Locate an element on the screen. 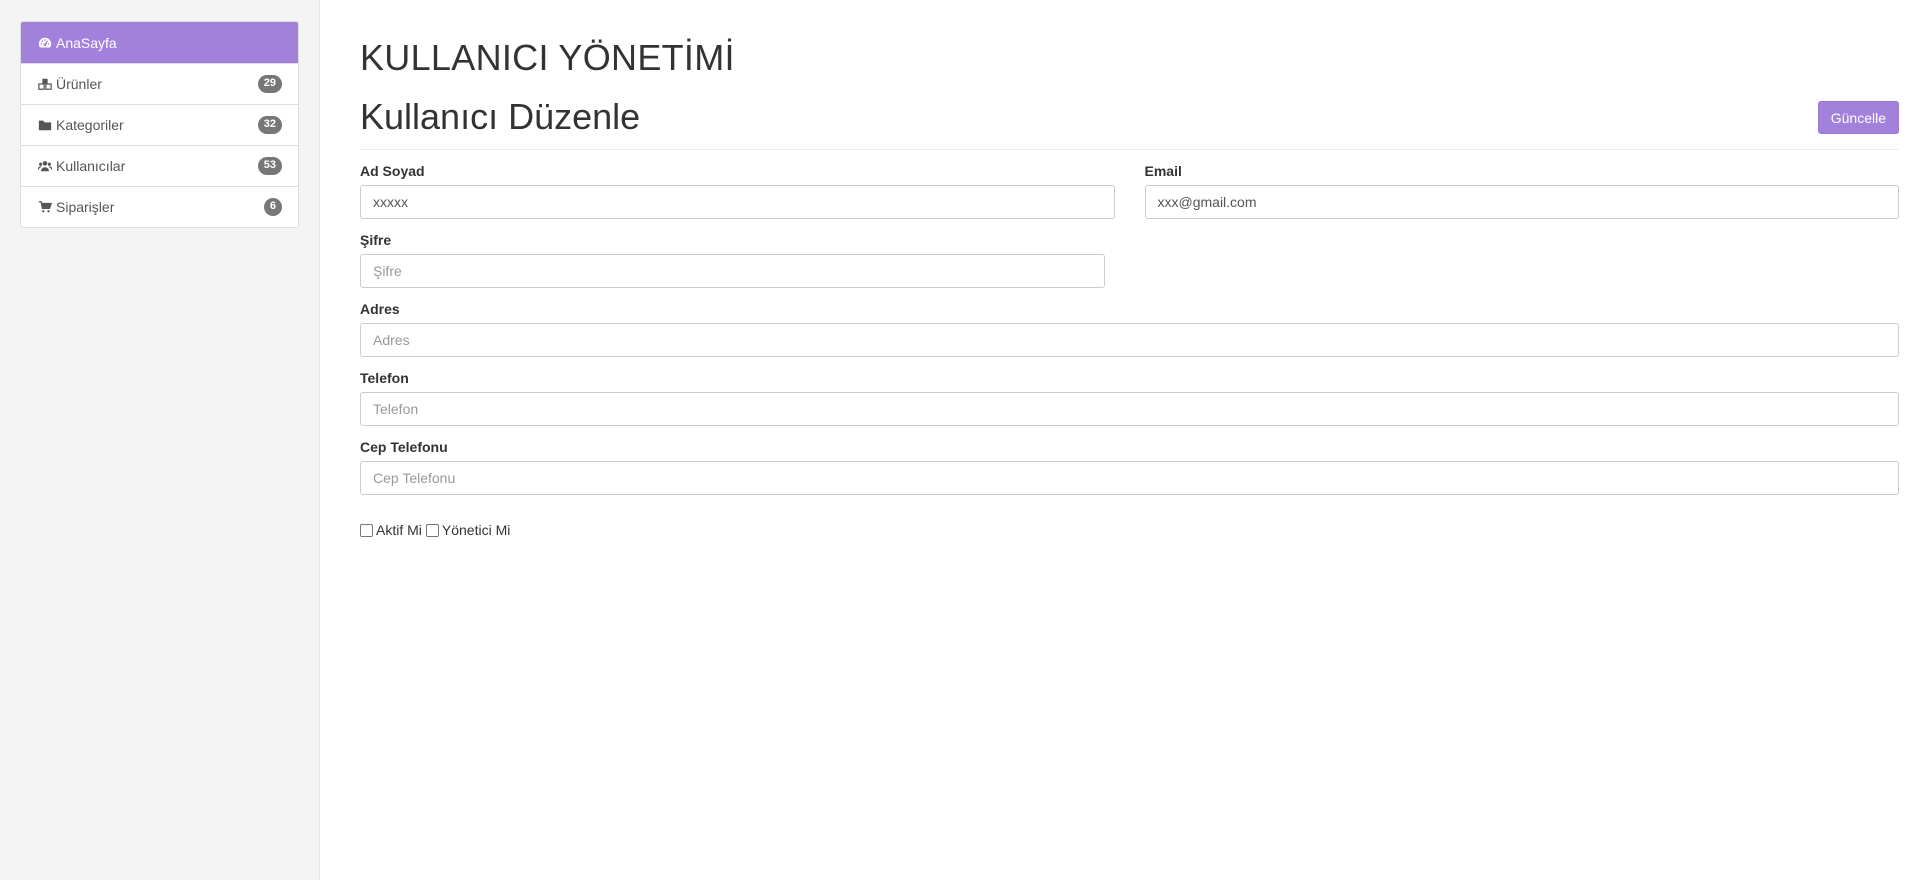 The image size is (1920, 880). phone-group: Telefon is located at coordinates (1129, 398).